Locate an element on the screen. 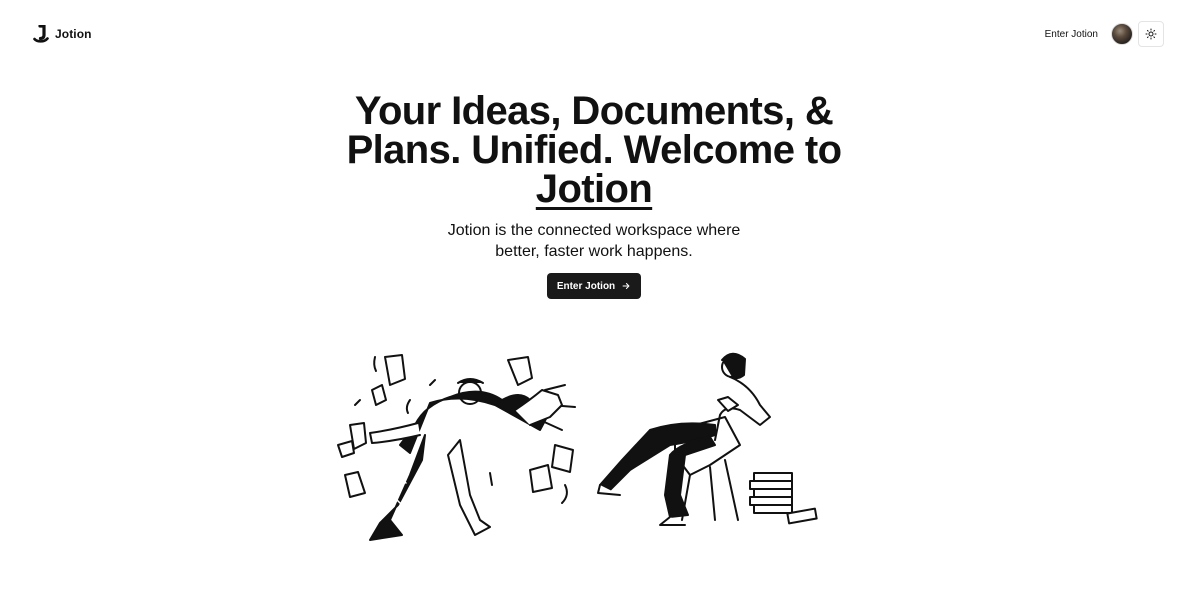 The width and height of the screenshot is (1188, 594). reading-person-illustration is located at coordinates (707, 439).